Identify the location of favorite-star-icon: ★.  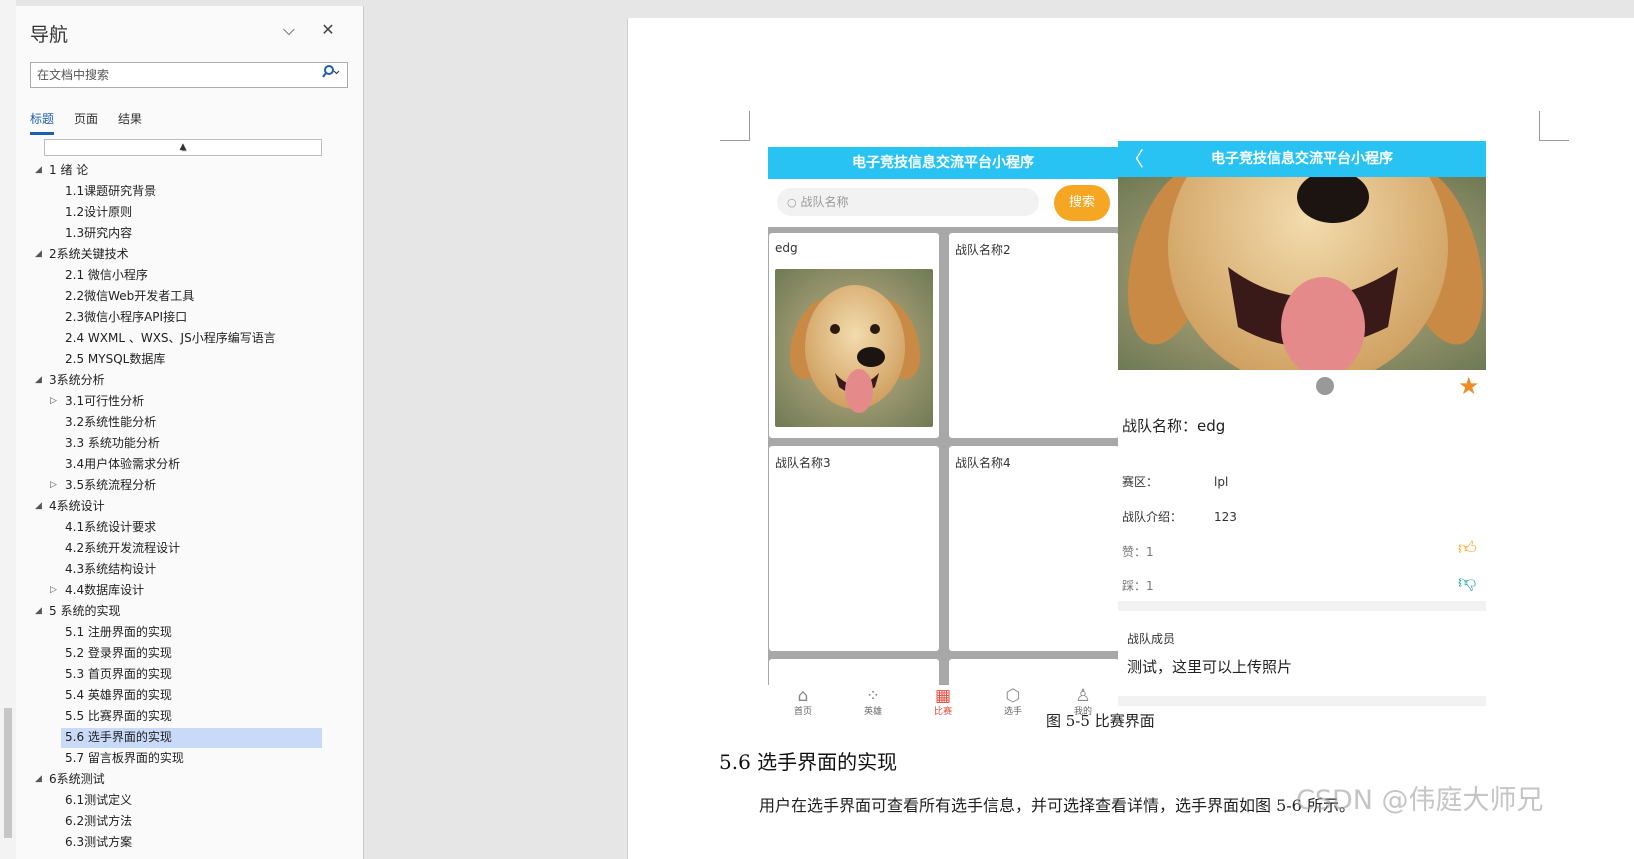
(1469, 386).